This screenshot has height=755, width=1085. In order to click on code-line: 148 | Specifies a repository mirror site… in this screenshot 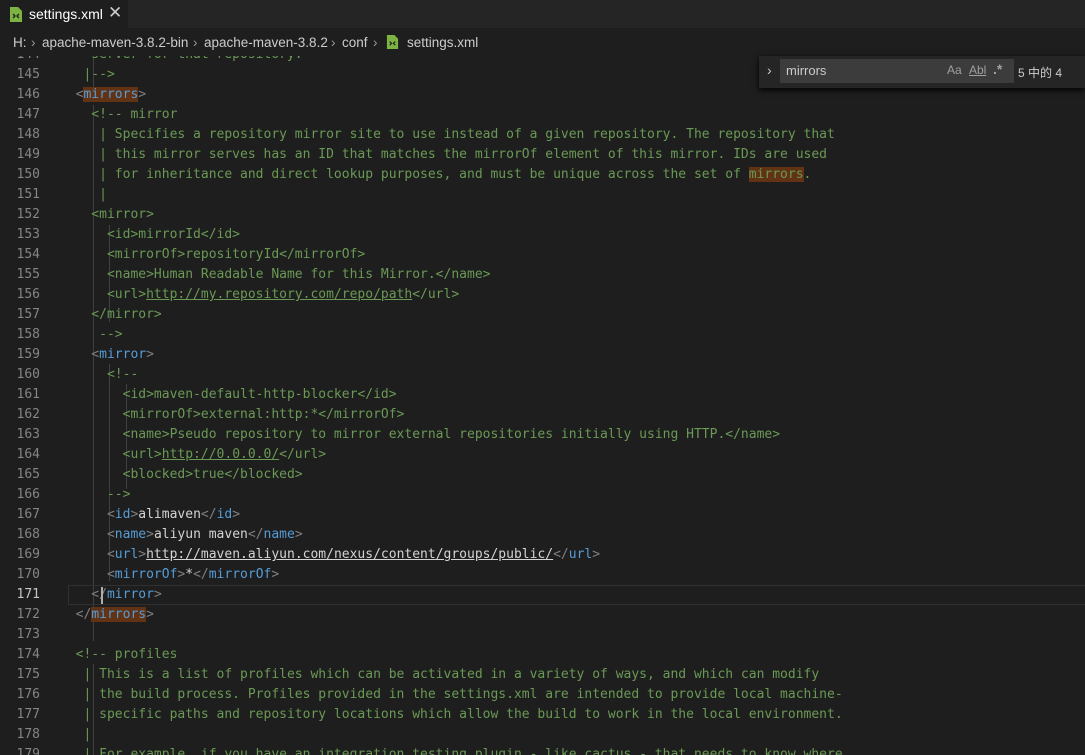, I will do `click(425, 134)`.